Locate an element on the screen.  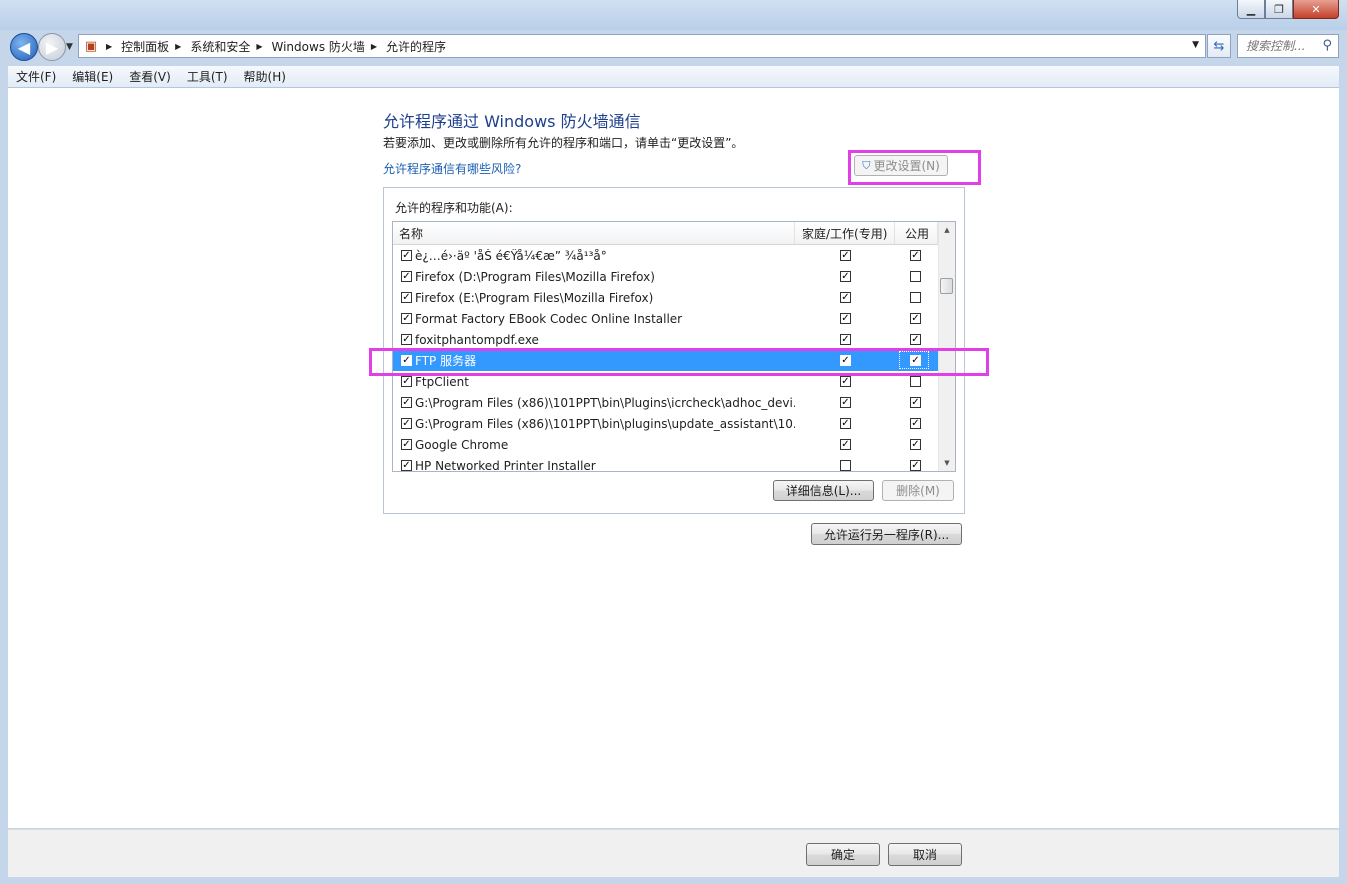
close-button: ✕ is located at coordinates (1316, 9).